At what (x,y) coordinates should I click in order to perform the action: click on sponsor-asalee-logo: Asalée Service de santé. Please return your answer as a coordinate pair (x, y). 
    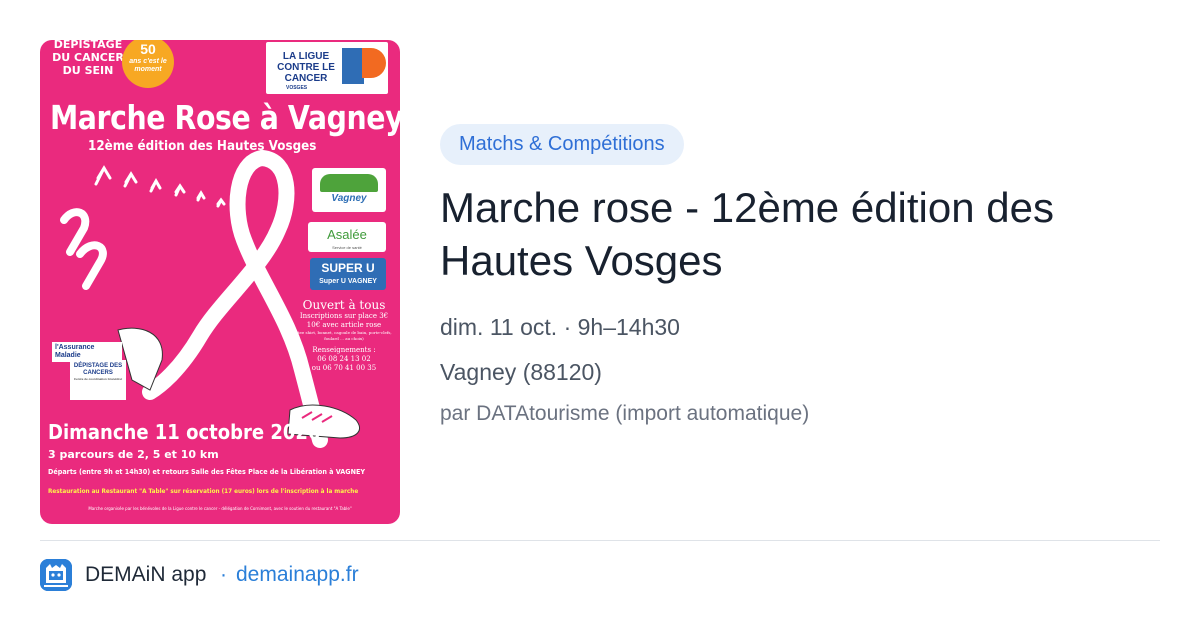
    Looking at the image, I should click on (347, 237).